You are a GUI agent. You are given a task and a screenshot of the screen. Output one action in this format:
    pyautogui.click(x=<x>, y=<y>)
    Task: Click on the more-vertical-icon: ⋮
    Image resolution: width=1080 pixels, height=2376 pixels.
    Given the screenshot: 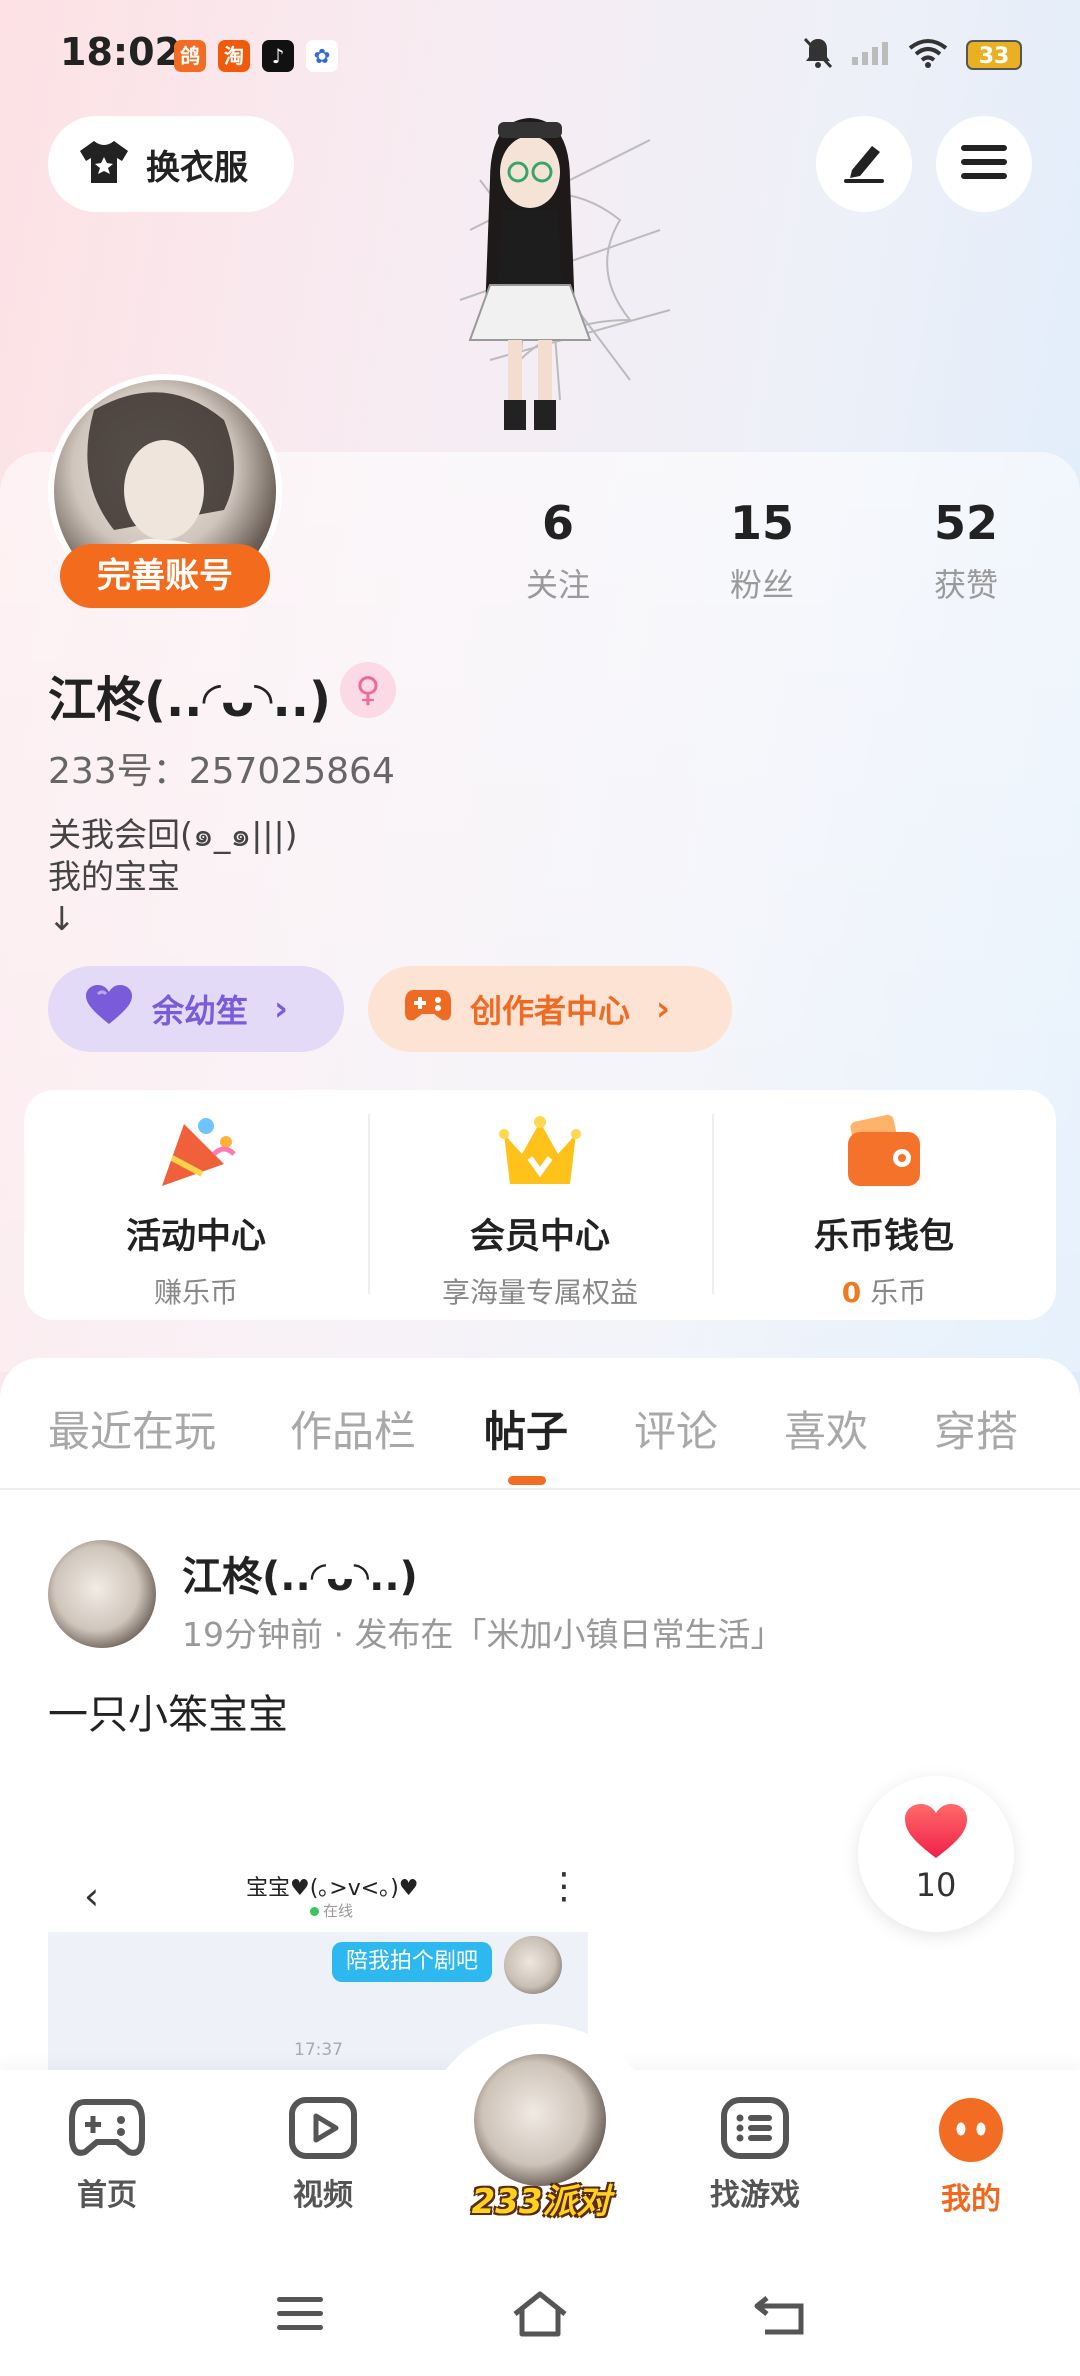 What is the action you would take?
    pyautogui.click(x=564, y=1886)
    